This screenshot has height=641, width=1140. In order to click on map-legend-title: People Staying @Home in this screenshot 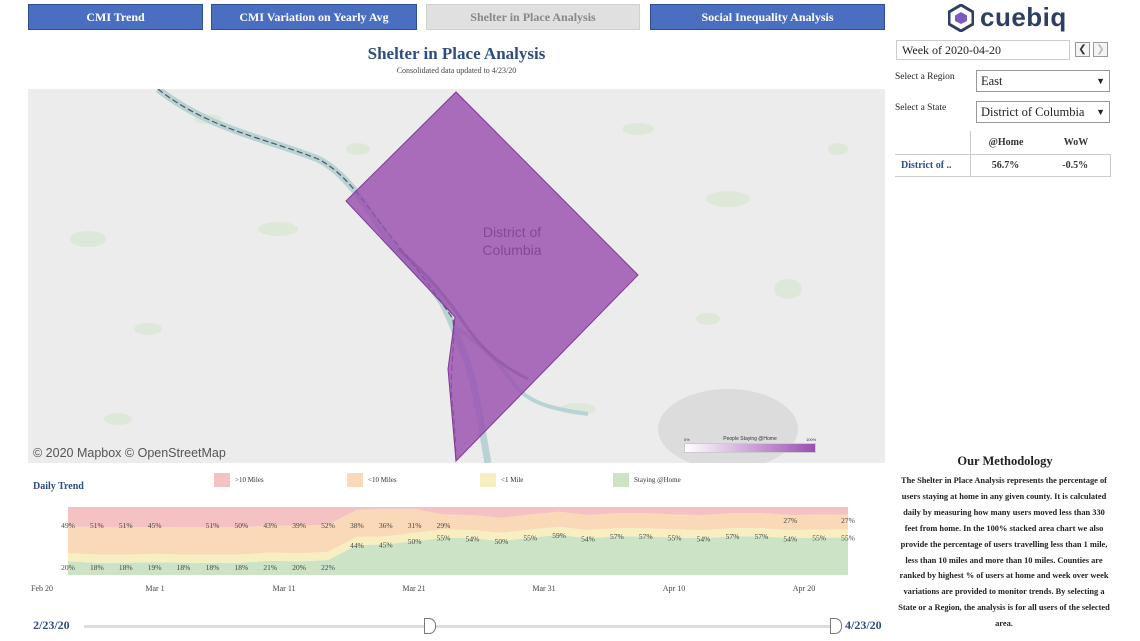, I will do `click(750, 439)`.